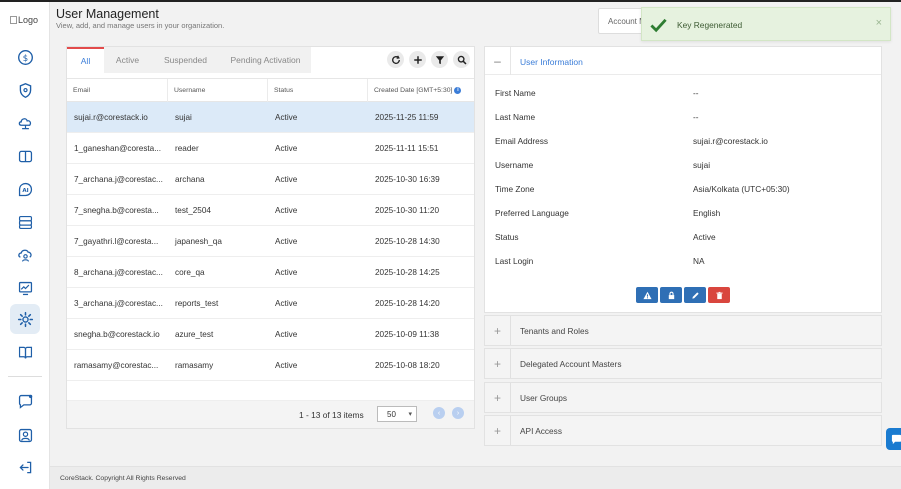  I want to click on cell-username: test_2504, so click(193, 210).